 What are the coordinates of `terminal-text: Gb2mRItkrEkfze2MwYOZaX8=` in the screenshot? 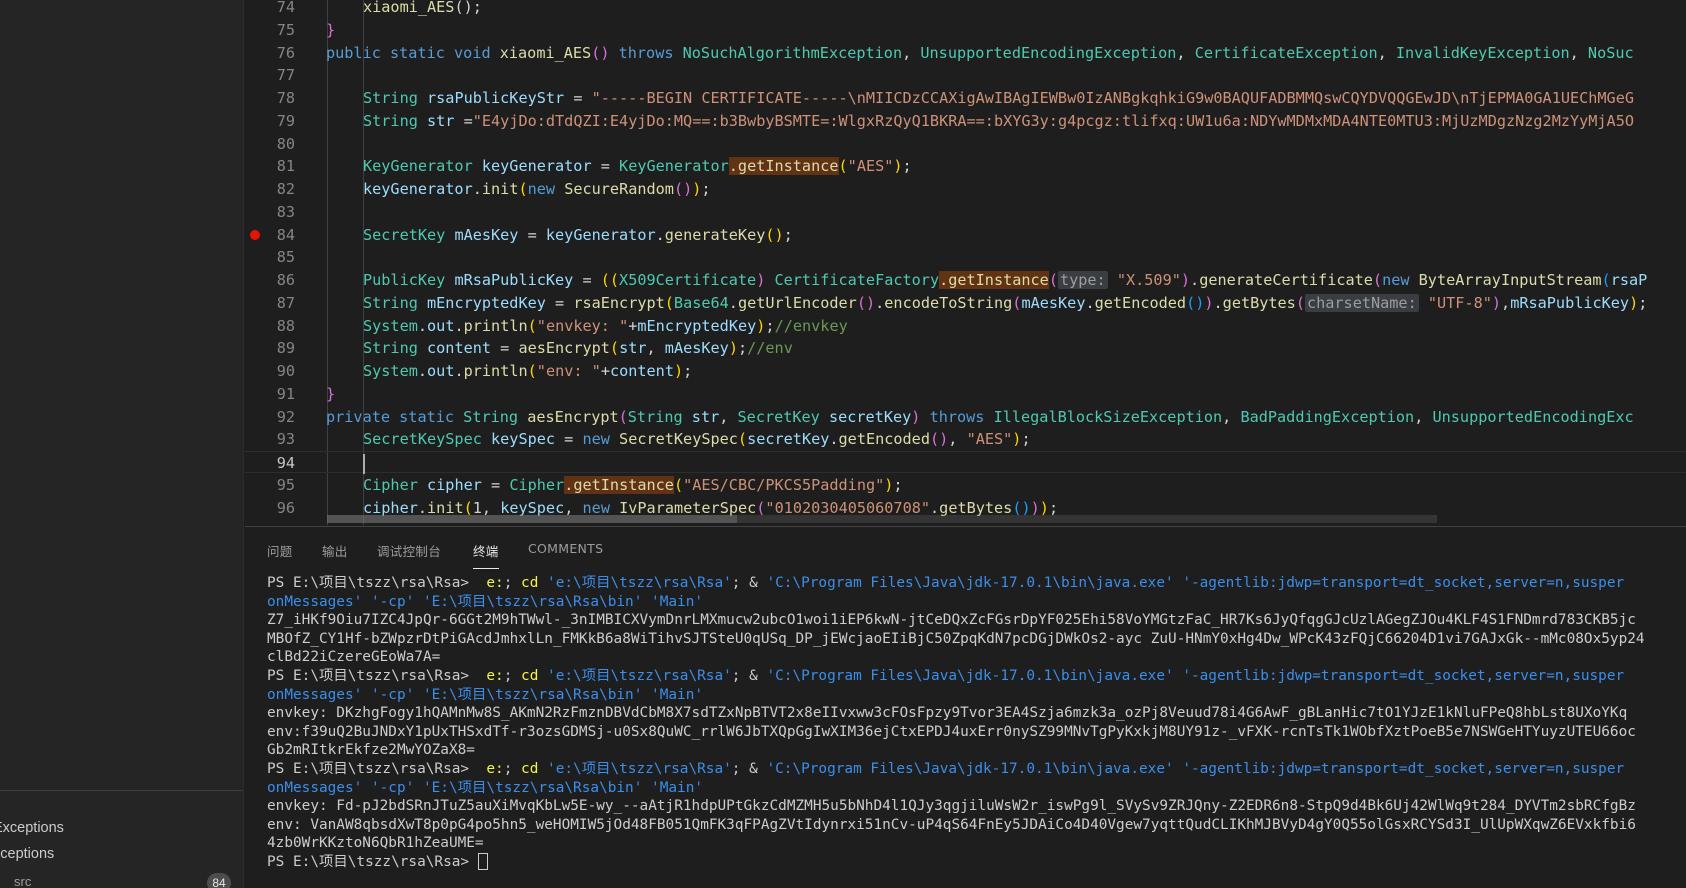 It's located at (371, 750).